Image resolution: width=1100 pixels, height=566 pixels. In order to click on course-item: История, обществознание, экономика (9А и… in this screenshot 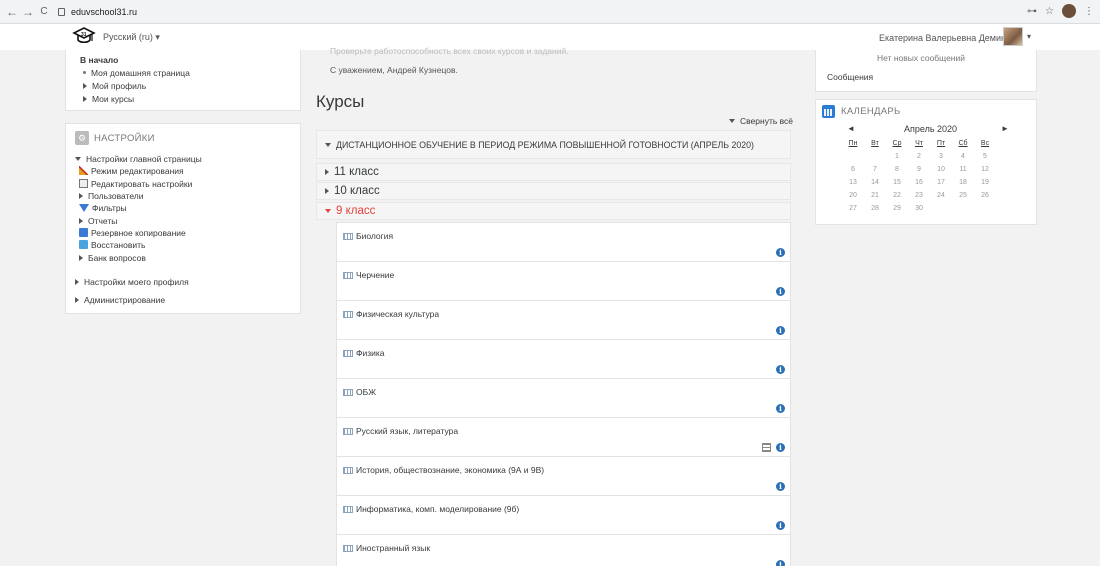, I will do `click(563, 476)`.